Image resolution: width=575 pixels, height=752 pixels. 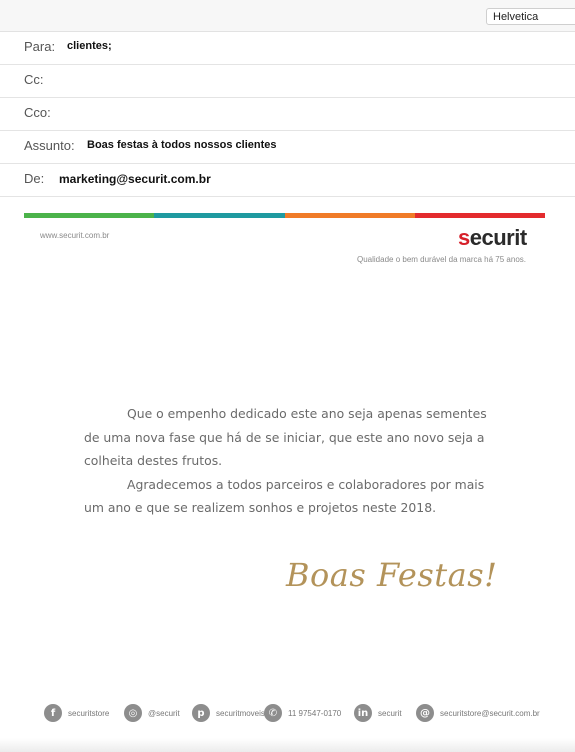 I want to click on pinterest-link: p securitmoveis, so click(x=228, y=713).